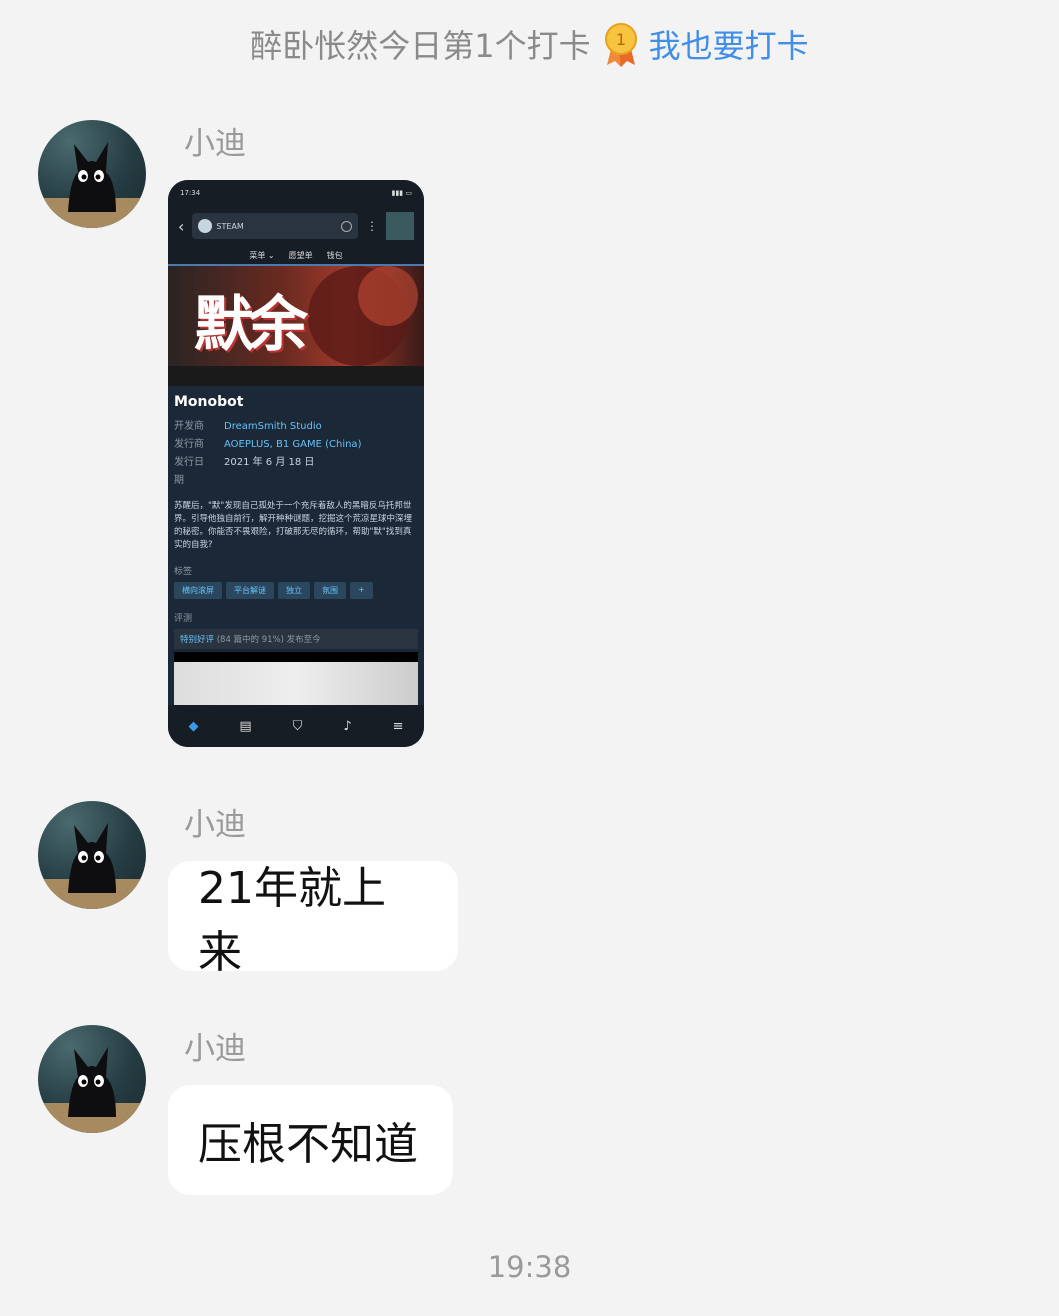 Image resolution: width=1059 pixels, height=1316 pixels. I want to click on tag: 横向滚屏, so click(198, 590).